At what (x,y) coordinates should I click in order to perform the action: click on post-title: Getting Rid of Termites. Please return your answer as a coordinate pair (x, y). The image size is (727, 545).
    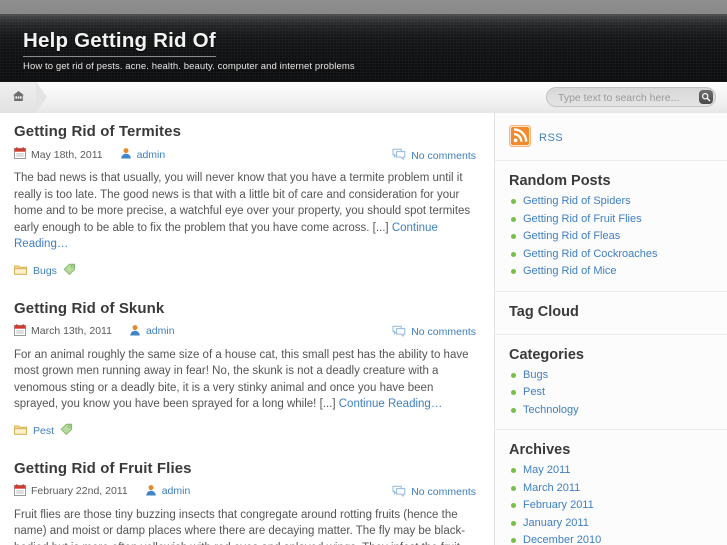
    Looking at the image, I should click on (247, 131).